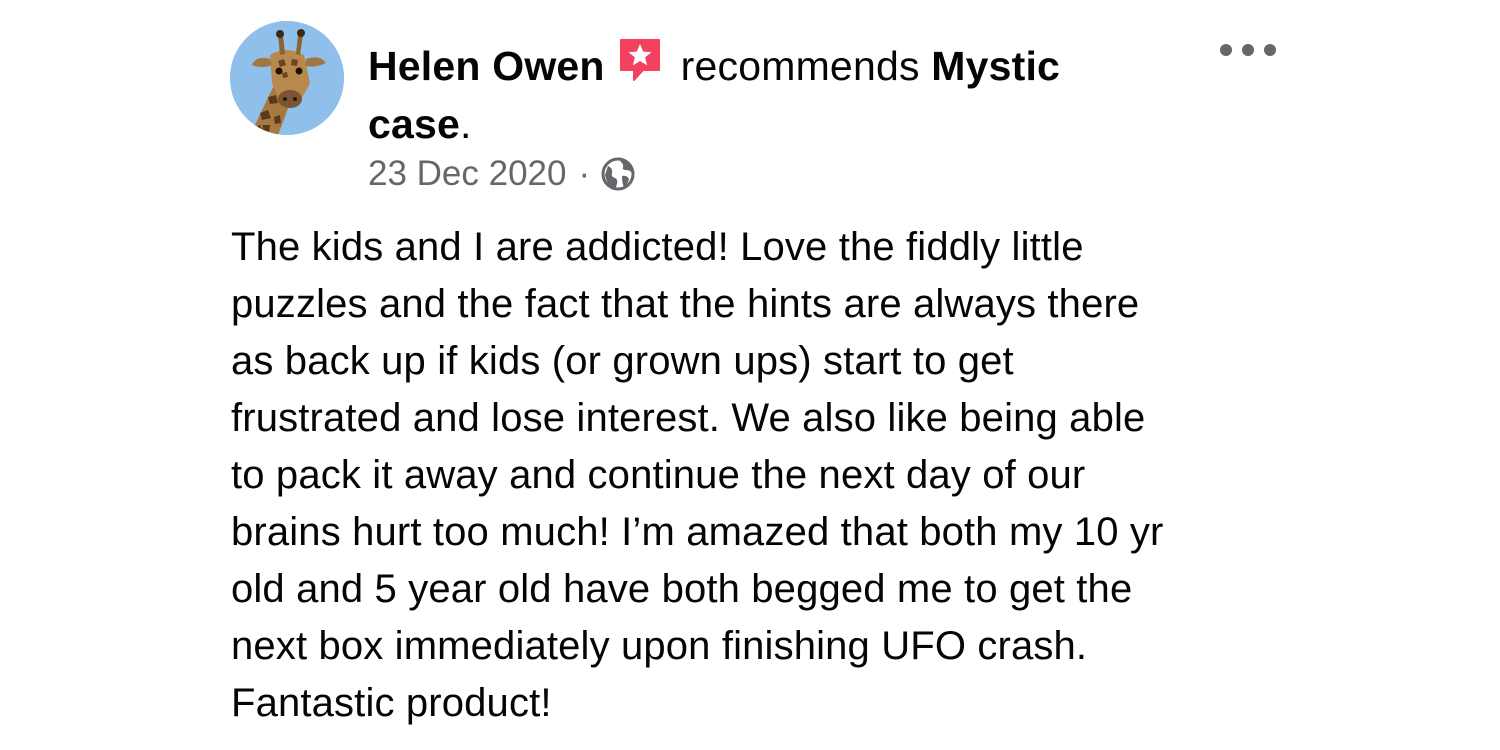 This screenshot has height=750, width=1500. I want to click on giraffe-avatar-image, so click(287, 78).